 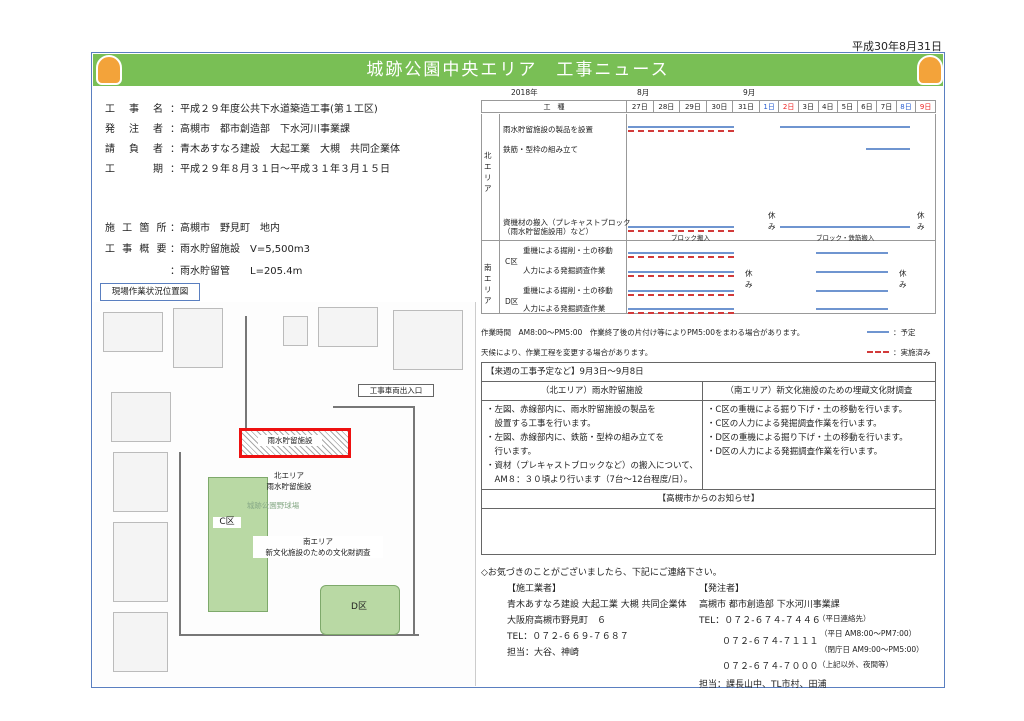 I want to click on task-5: 人力による発掘調査作業, so click(x=564, y=270).